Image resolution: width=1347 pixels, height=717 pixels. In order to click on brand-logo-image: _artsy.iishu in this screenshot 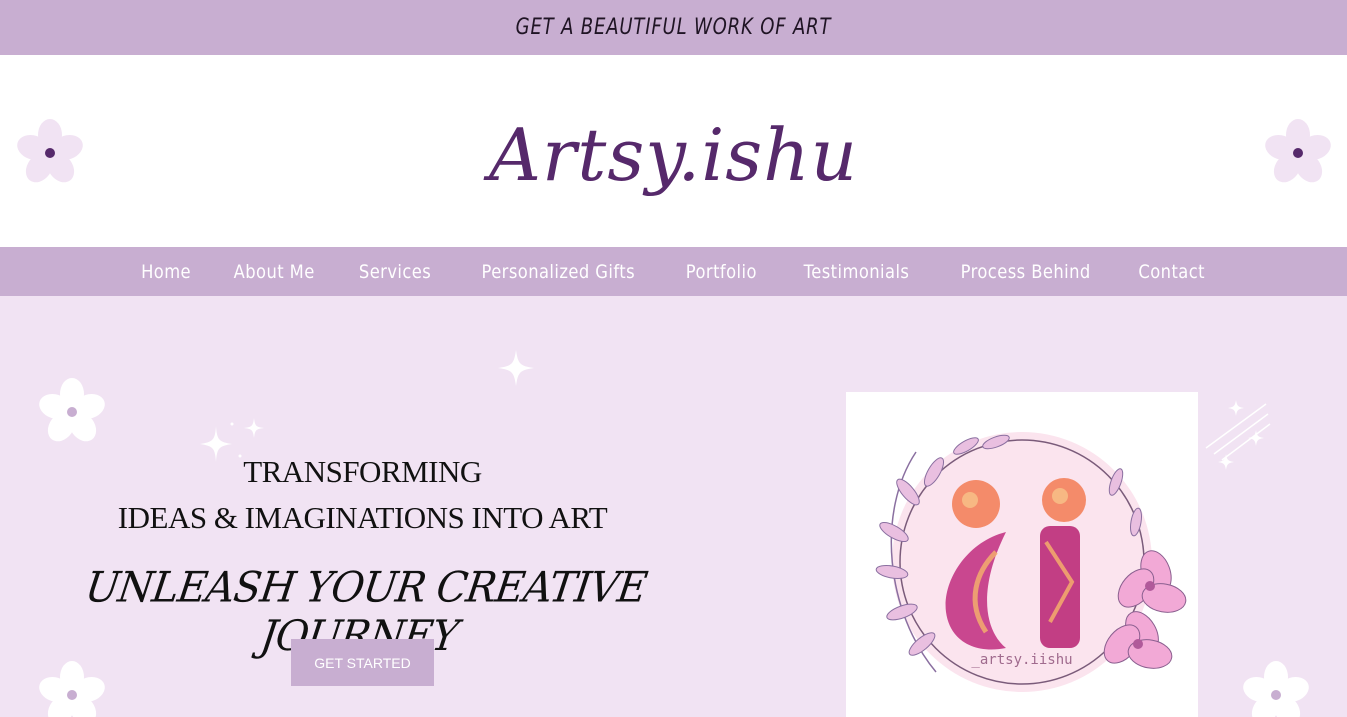, I will do `click(1022, 554)`.